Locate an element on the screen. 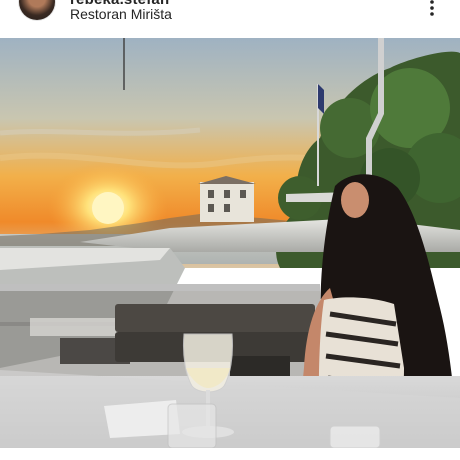 This screenshot has height=460, width=460. location-link: Restoran Mirišta is located at coordinates (121, 14).